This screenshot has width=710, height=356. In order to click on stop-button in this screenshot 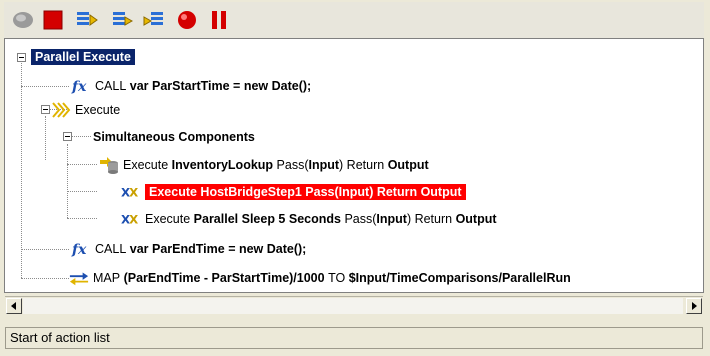, I will do `click(53, 20)`.